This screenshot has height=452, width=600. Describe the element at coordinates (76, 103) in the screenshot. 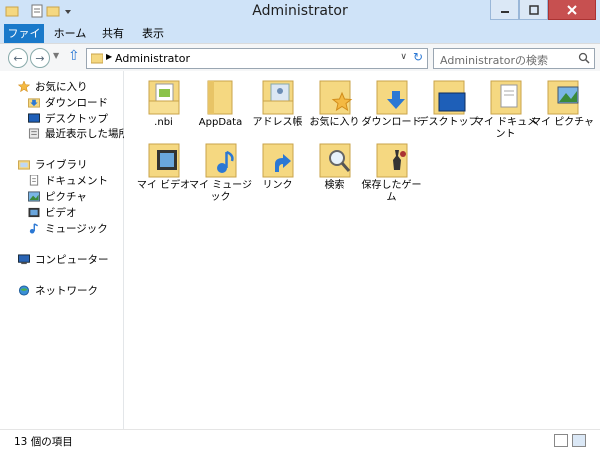

I see `nav-item-label: ダウンロード` at that location.